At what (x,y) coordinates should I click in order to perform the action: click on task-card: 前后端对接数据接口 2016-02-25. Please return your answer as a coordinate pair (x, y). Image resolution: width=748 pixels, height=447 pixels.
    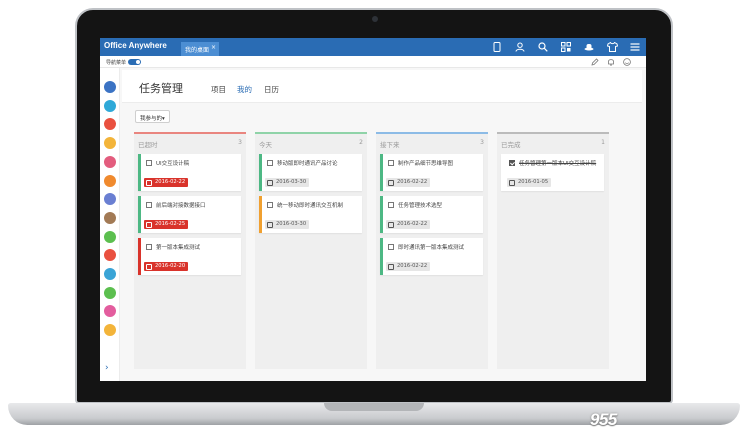
    Looking at the image, I should click on (189, 214).